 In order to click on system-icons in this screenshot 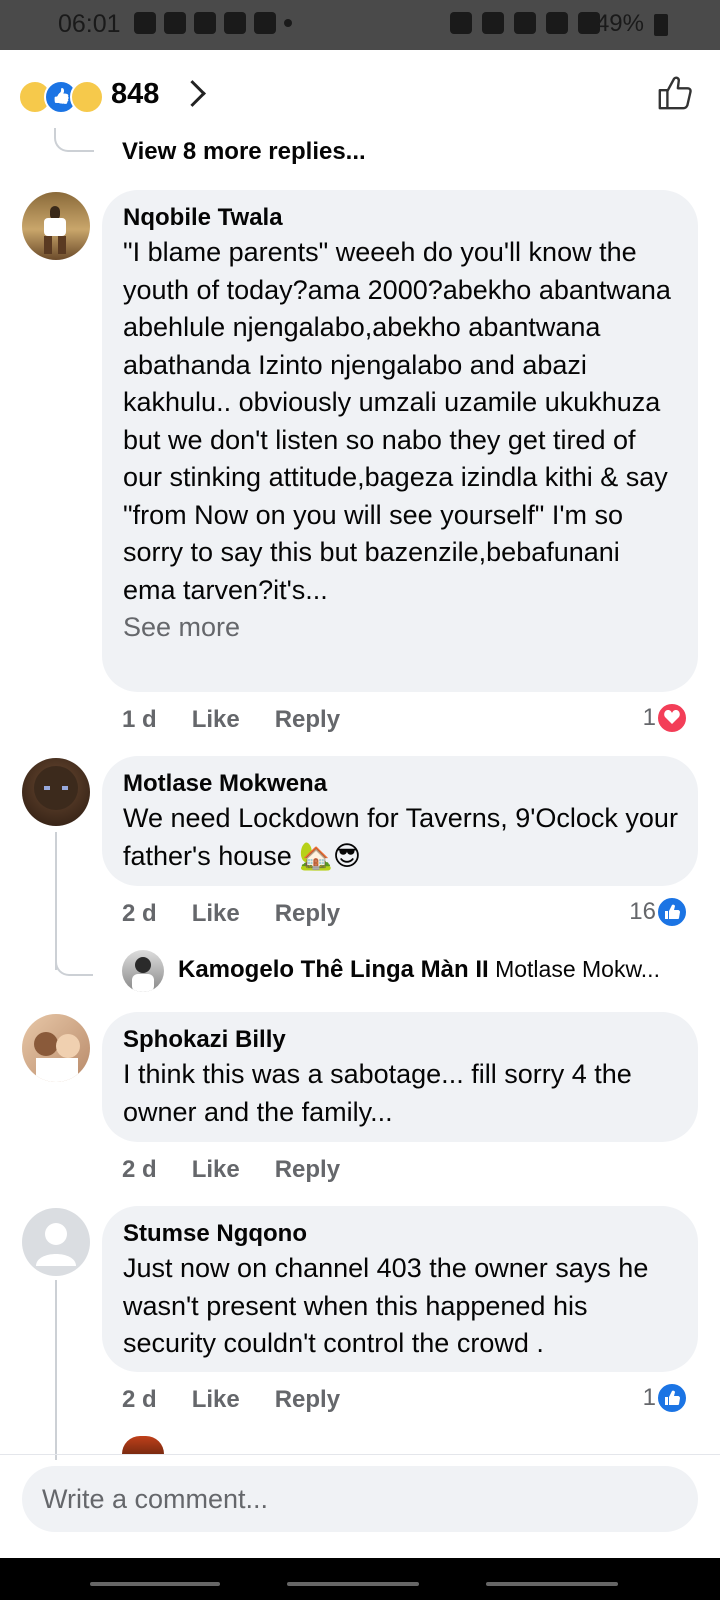, I will do `click(525, 23)`.